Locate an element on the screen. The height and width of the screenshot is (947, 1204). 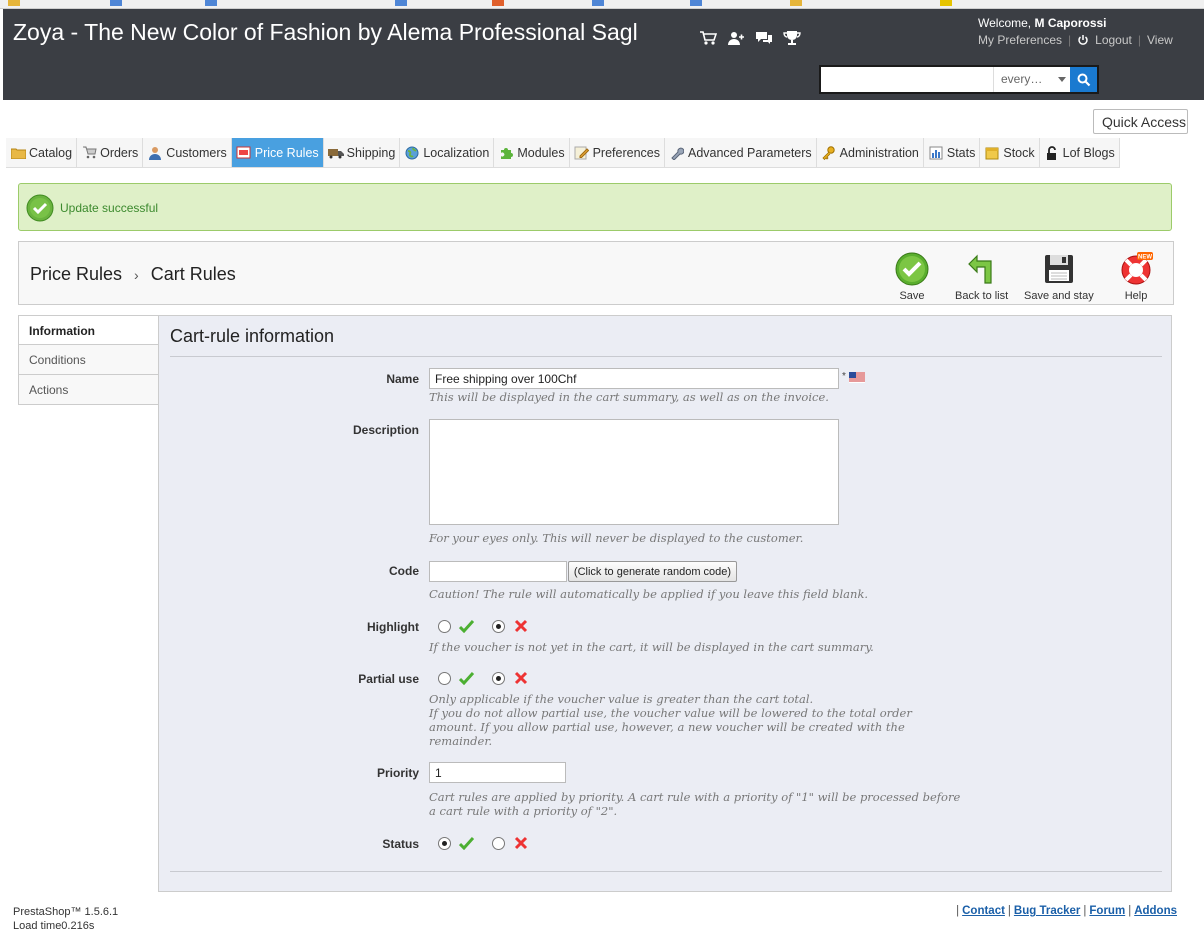
partial-use-label: Partial use is located at coordinates (388, 679).